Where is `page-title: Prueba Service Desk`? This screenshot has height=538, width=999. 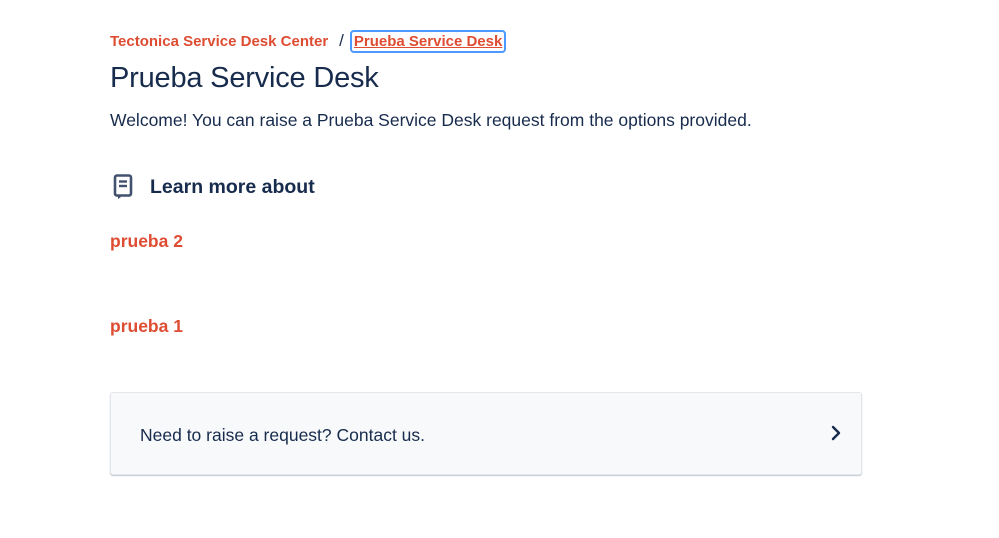 page-title: Prueba Service Desk is located at coordinates (244, 78).